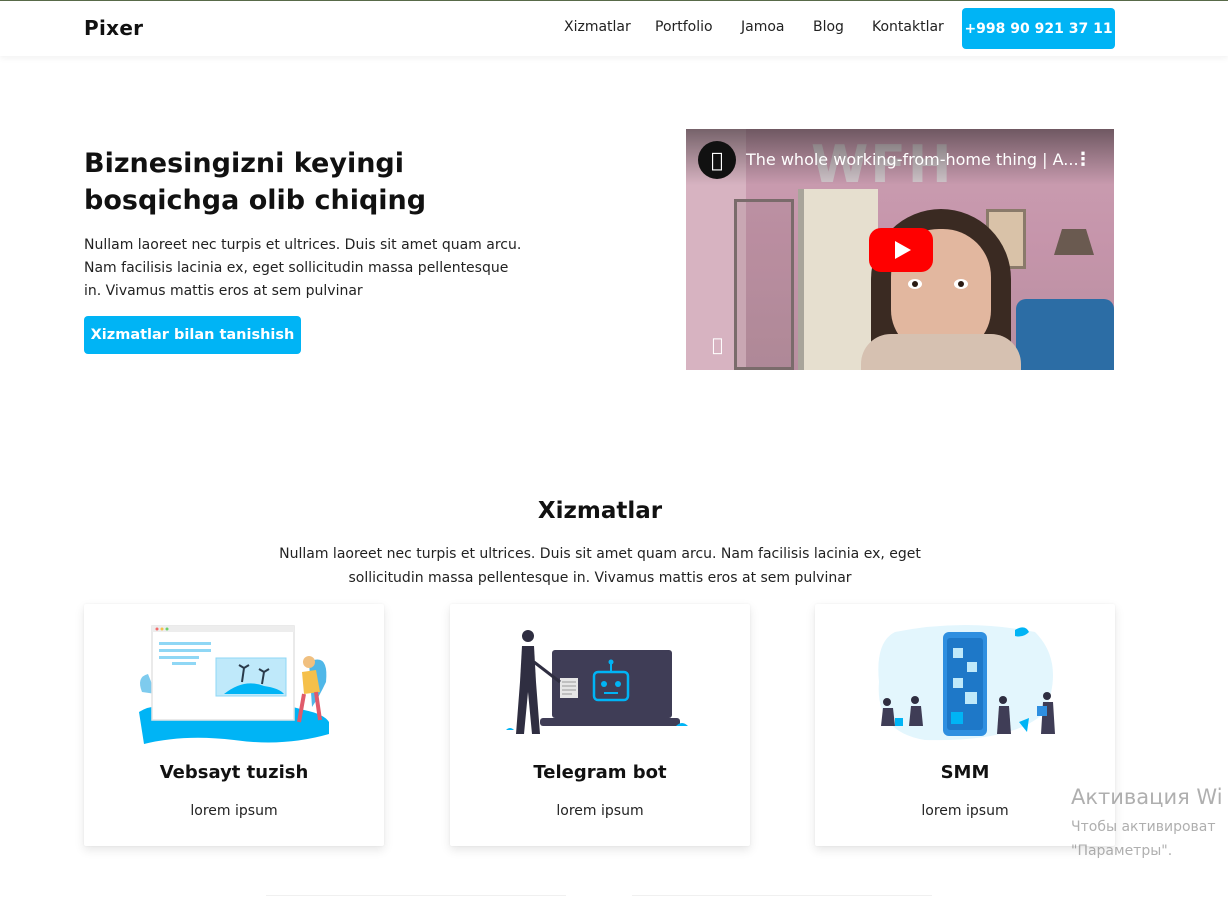  Describe the element at coordinates (828, 27) in the screenshot. I see `nav-item-blog: Blog` at that location.